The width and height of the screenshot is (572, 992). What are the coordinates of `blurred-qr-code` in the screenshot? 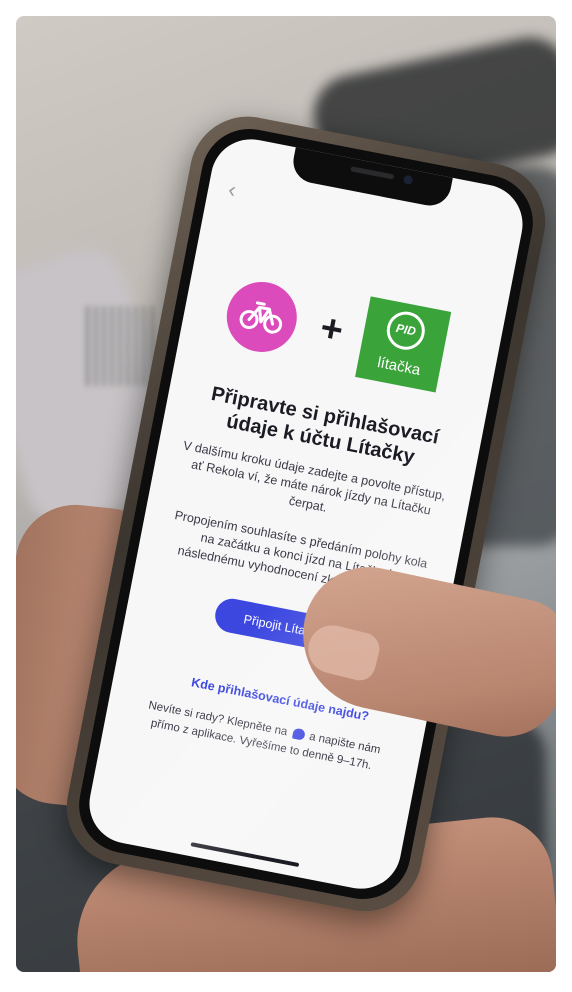 It's located at (121, 346).